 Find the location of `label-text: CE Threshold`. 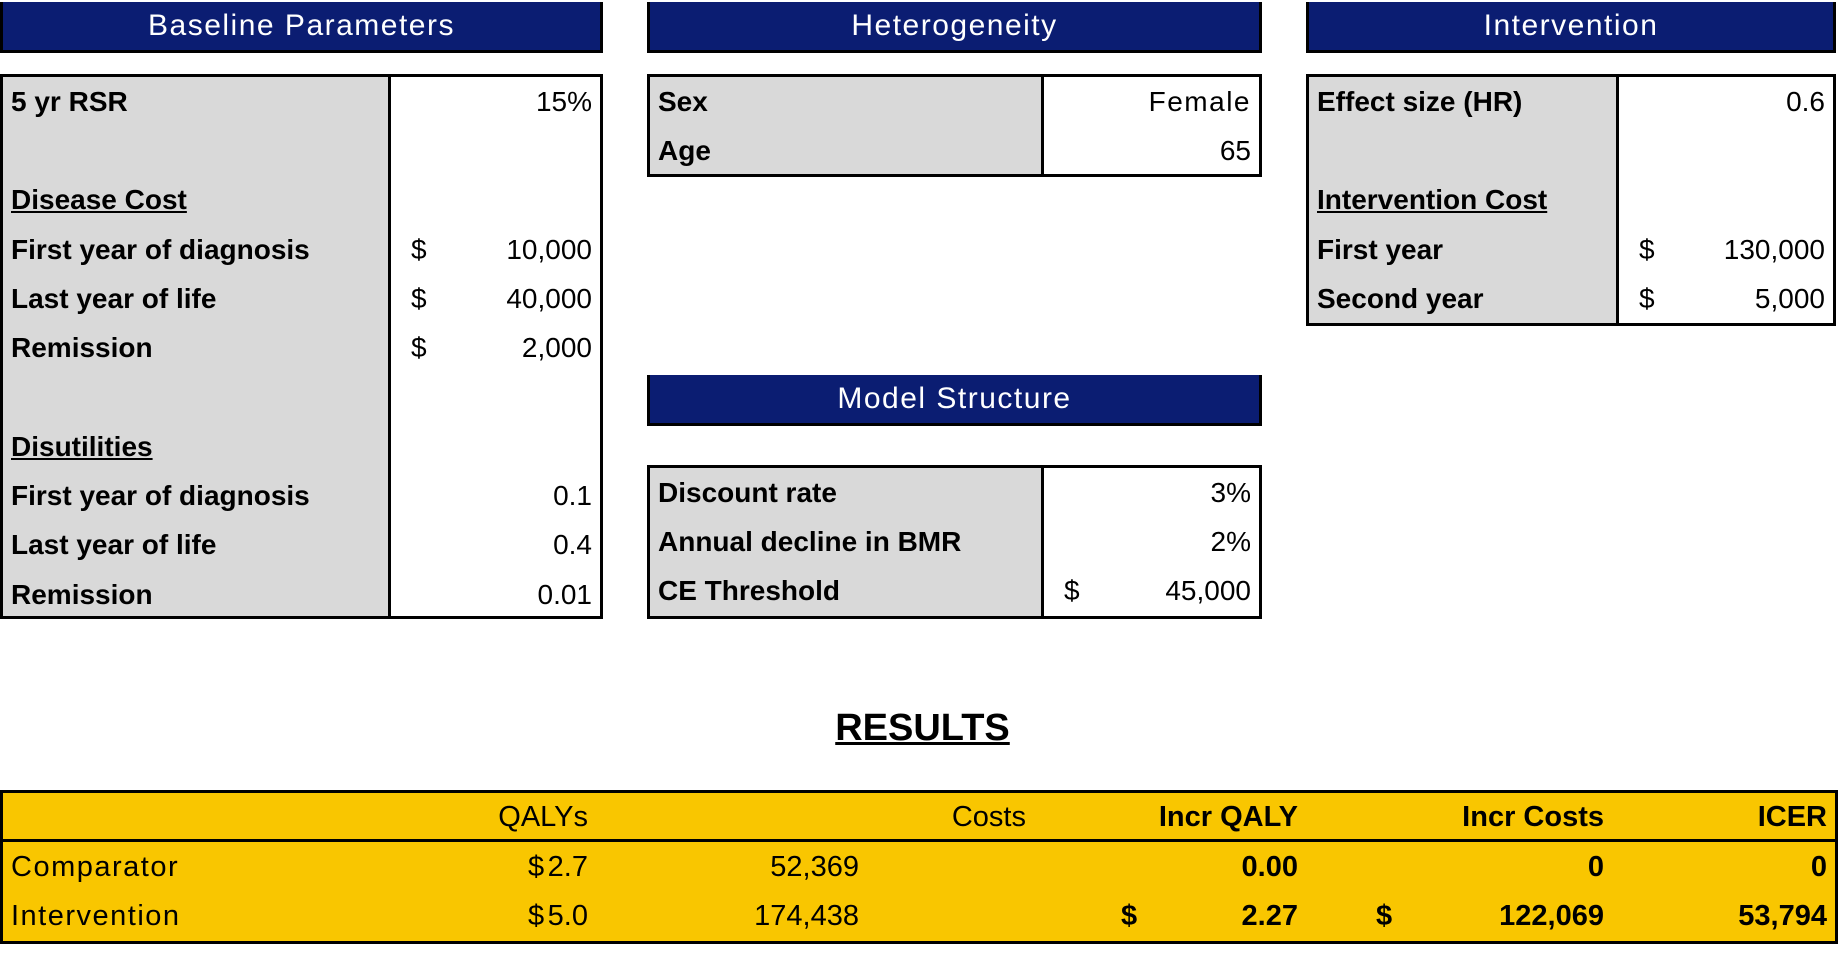

label-text: CE Threshold is located at coordinates (749, 591).